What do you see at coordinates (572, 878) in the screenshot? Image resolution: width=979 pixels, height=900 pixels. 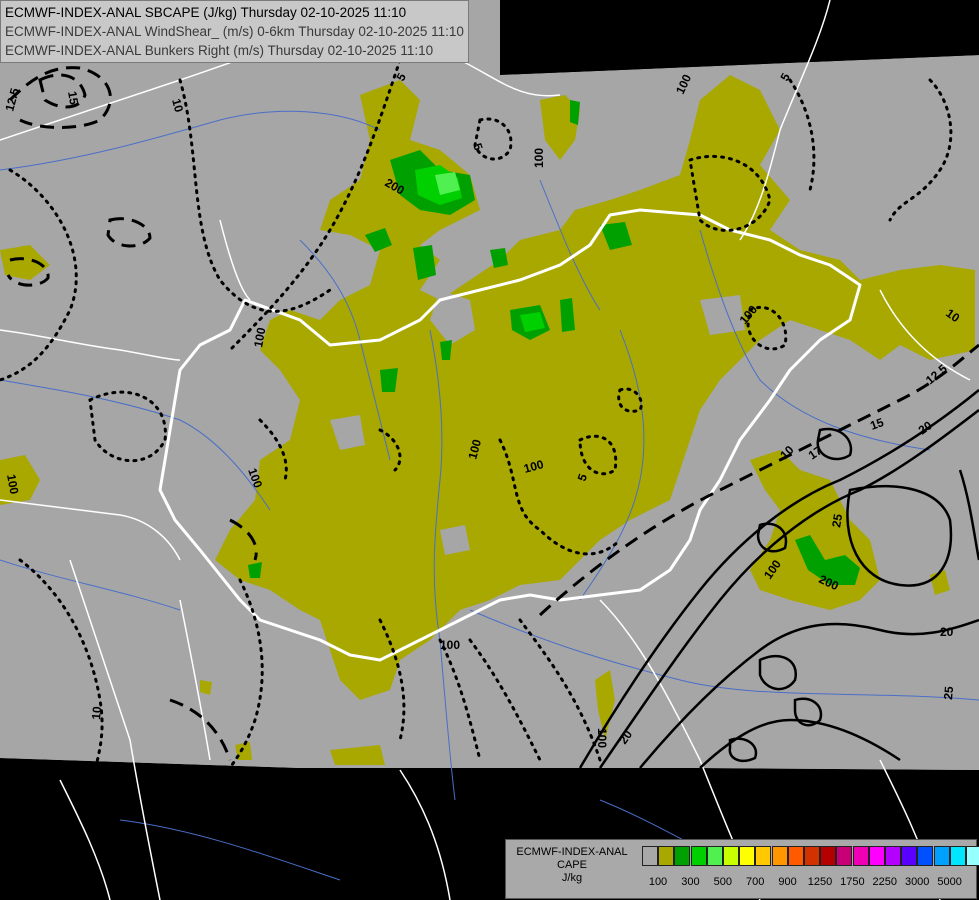 I see `legend-title-unit: J/kg` at bounding box center [572, 878].